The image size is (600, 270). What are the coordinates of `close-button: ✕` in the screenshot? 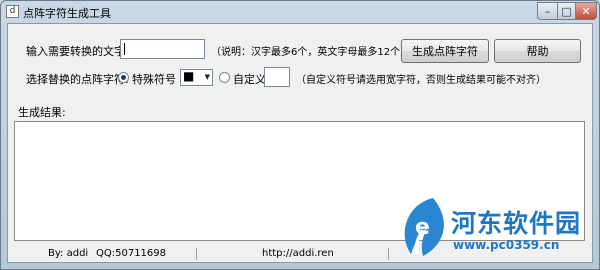 It's located at (586, 11).